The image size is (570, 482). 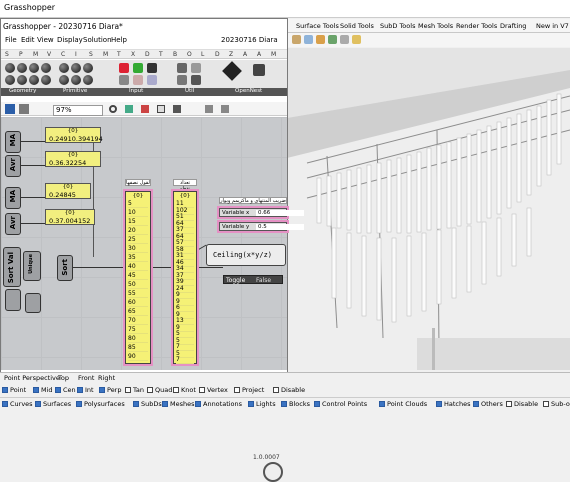 I want to click on filter-checkbox: Control Points, so click(x=340, y=404).